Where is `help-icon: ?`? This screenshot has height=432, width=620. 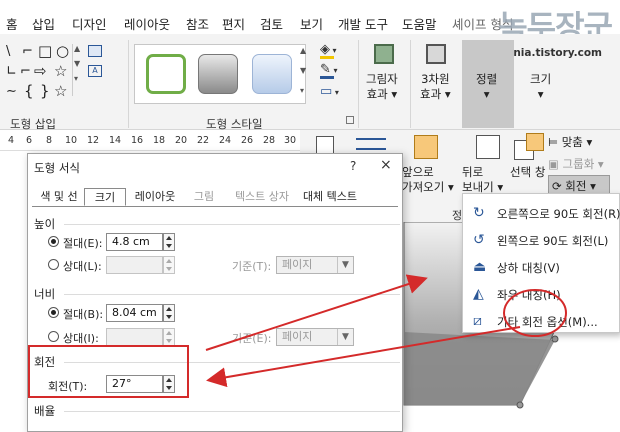
help-icon: ? is located at coordinates (353, 166).